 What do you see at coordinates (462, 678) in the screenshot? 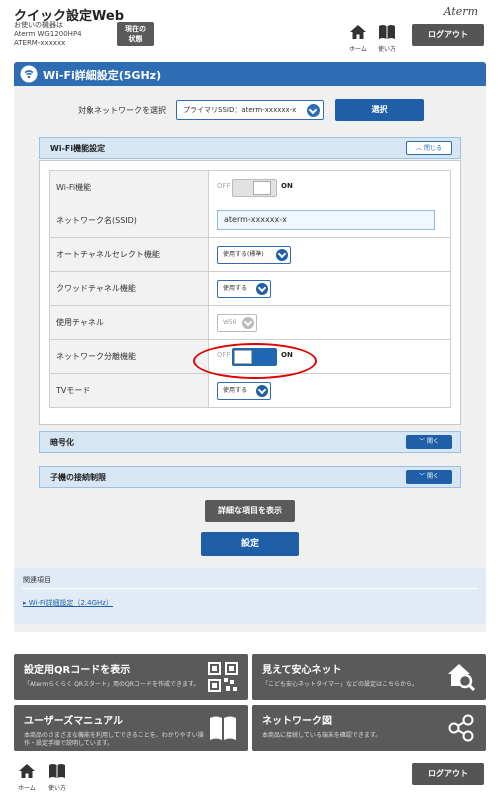
I see `house-search-icon` at bounding box center [462, 678].